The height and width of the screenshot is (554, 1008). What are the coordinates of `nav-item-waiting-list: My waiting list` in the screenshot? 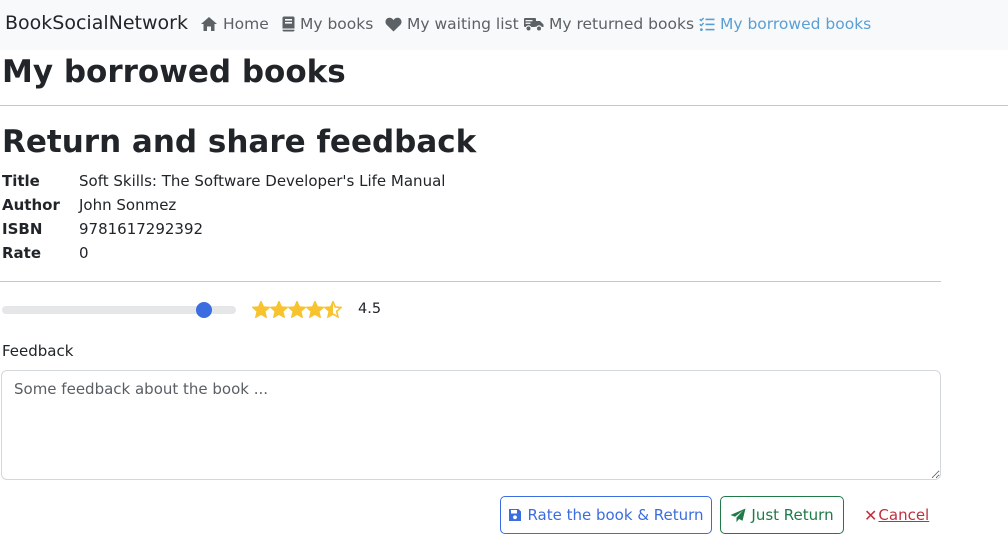 It's located at (452, 24).